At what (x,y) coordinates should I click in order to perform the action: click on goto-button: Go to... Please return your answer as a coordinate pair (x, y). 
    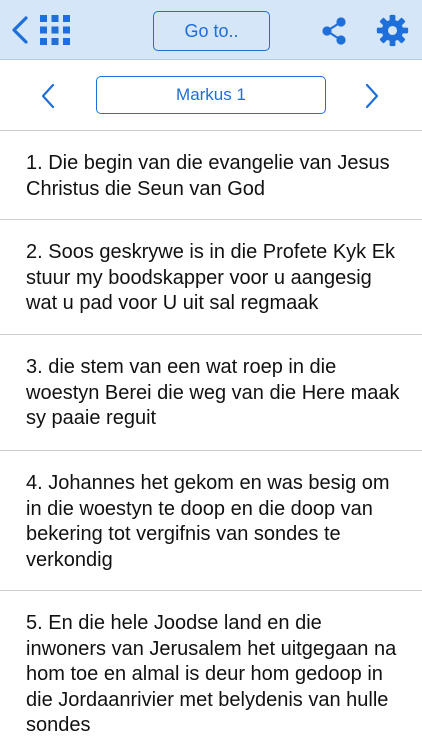
    Looking at the image, I should click on (211, 31).